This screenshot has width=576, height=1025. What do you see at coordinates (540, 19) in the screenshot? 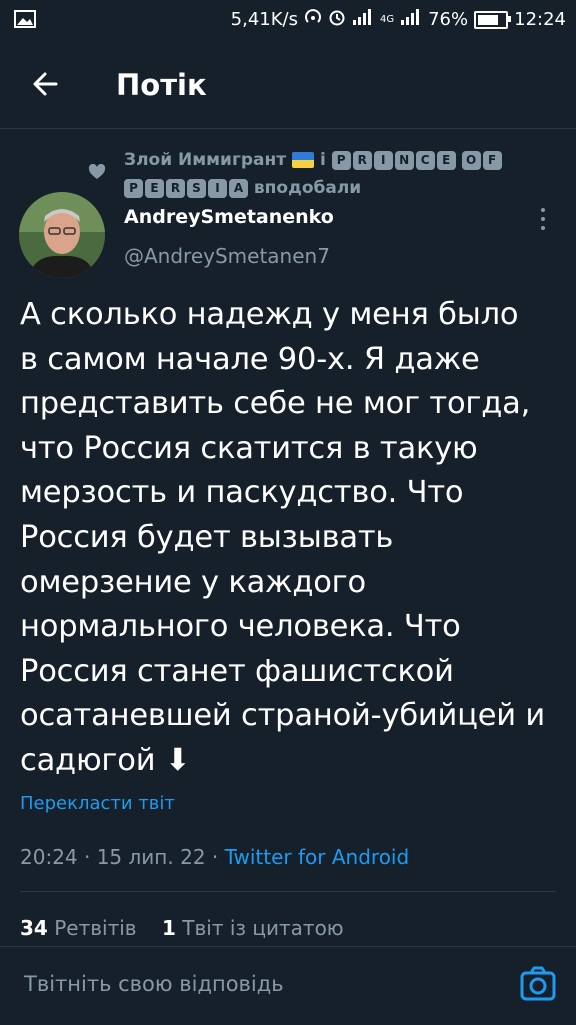
I see `clock: 12:24` at bounding box center [540, 19].